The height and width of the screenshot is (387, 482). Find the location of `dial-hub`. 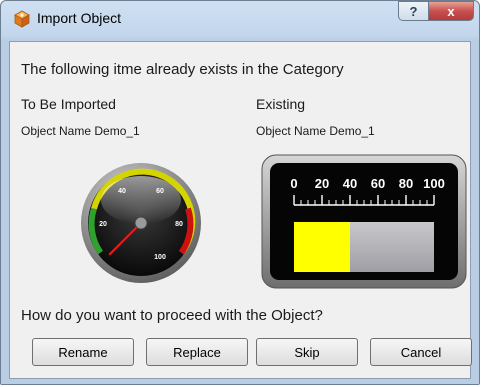

dial-hub is located at coordinates (141, 223).